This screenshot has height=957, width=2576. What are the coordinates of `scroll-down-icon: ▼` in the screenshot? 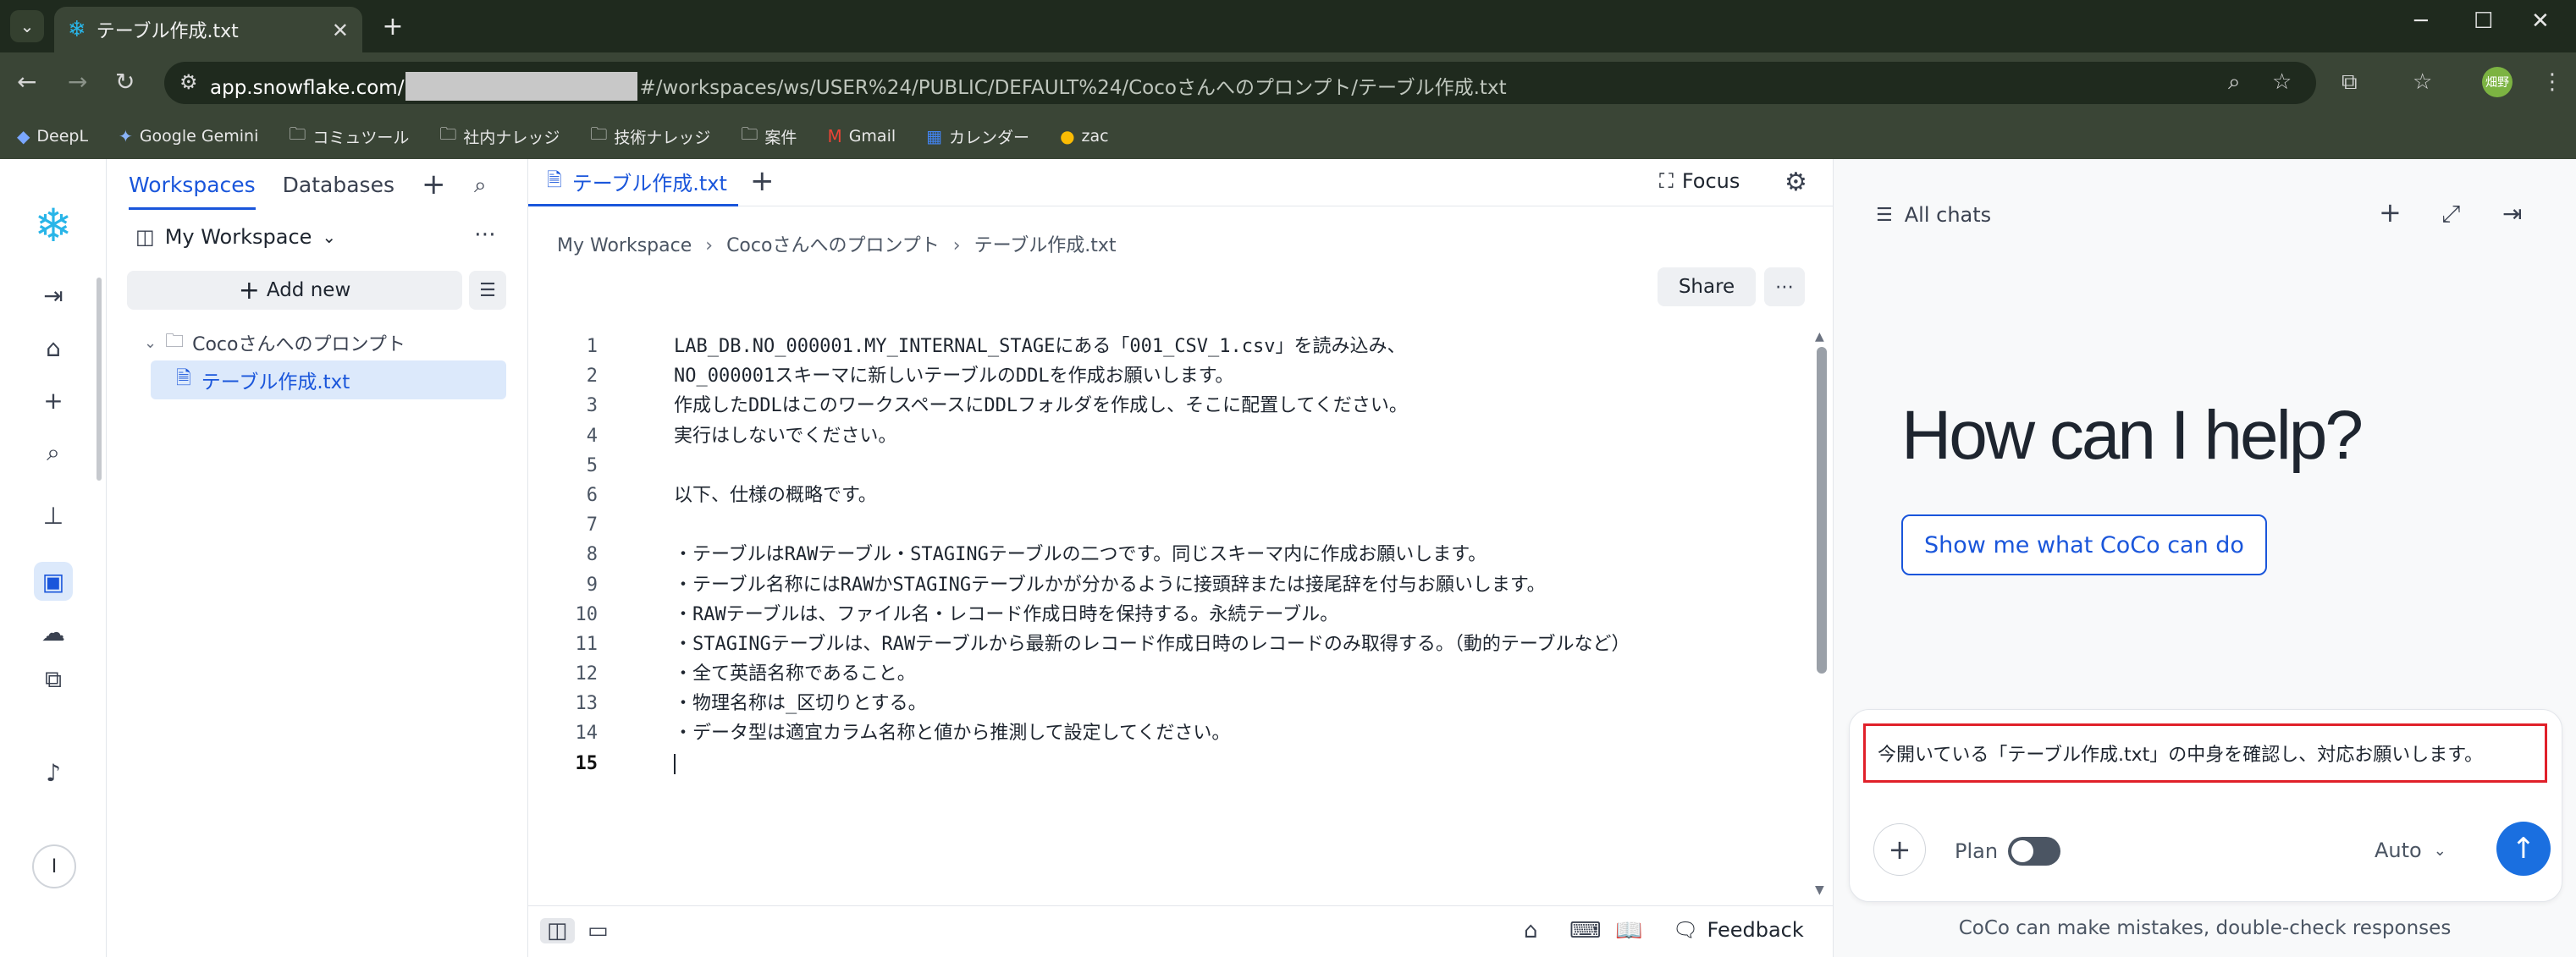 It's located at (1819, 890).